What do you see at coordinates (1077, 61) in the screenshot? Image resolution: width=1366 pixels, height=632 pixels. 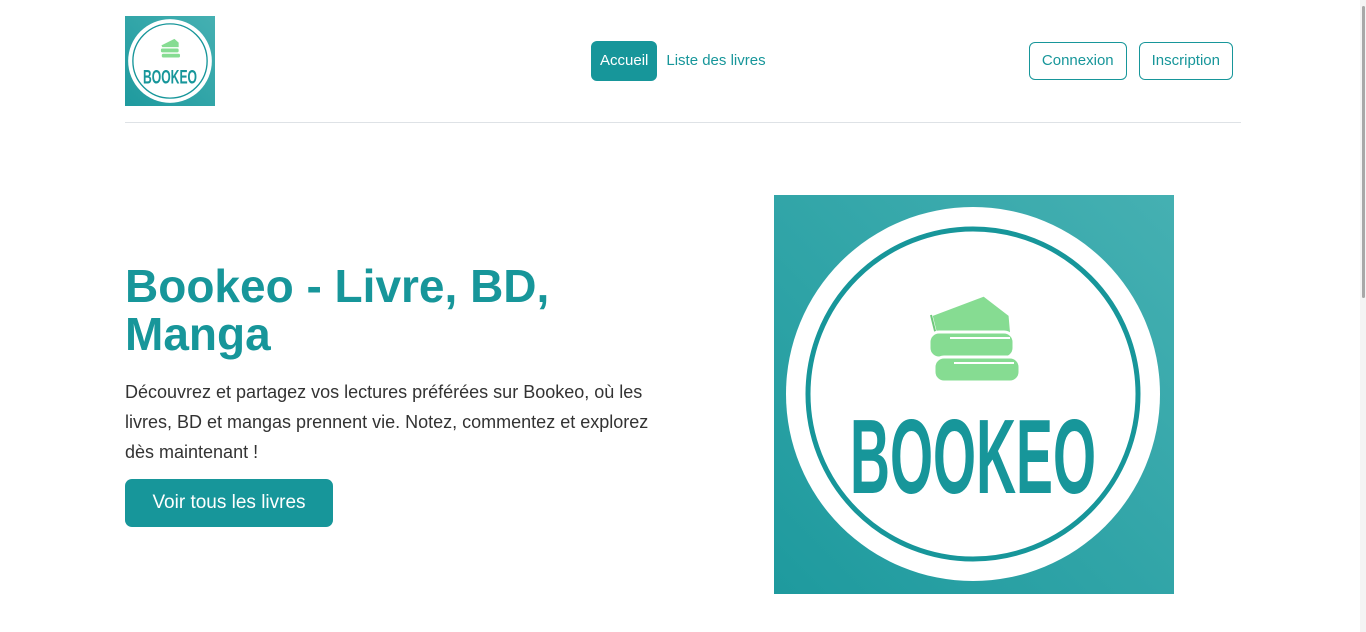 I see `login-button: Connexion` at bounding box center [1077, 61].